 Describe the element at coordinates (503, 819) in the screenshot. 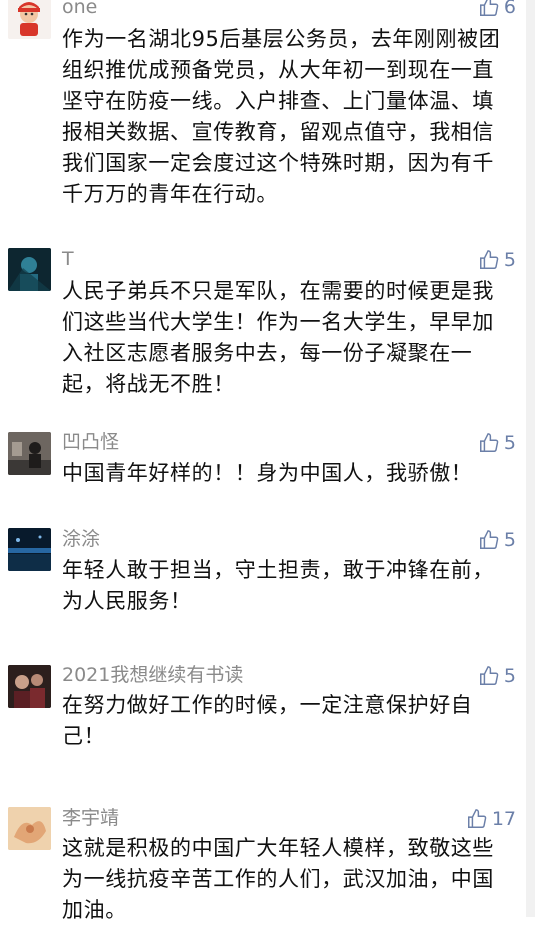

I see `like-count: 17` at that location.